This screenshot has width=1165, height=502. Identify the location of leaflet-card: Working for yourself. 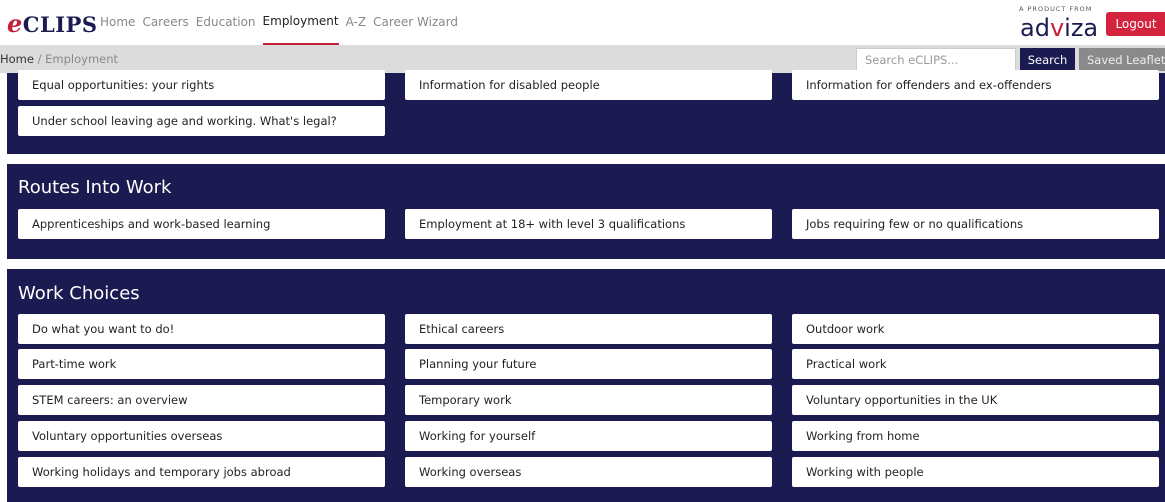
(588, 436).